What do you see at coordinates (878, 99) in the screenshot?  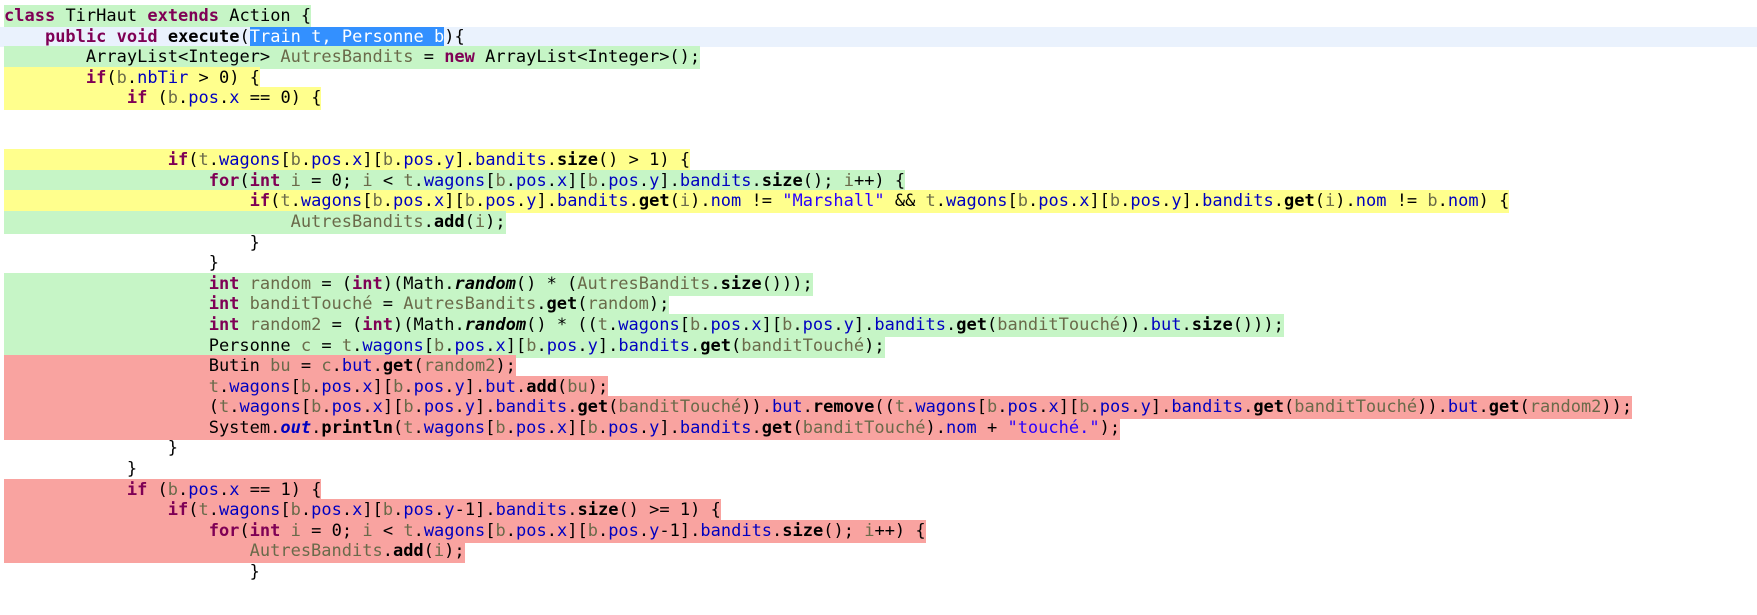 I see `code-line: if (b.pos.x == 0) {` at bounding box center [878, 99].